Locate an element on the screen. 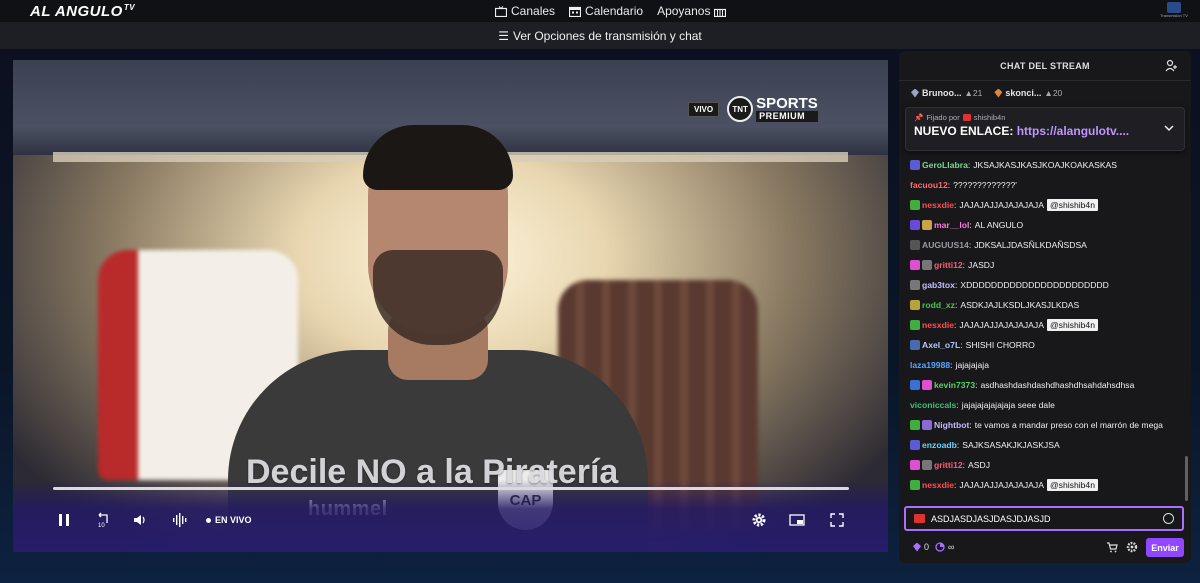 This screenshot has width=1200, height=583. leader-item: skonci... ▲20 is located at coordinates (1028, 93).